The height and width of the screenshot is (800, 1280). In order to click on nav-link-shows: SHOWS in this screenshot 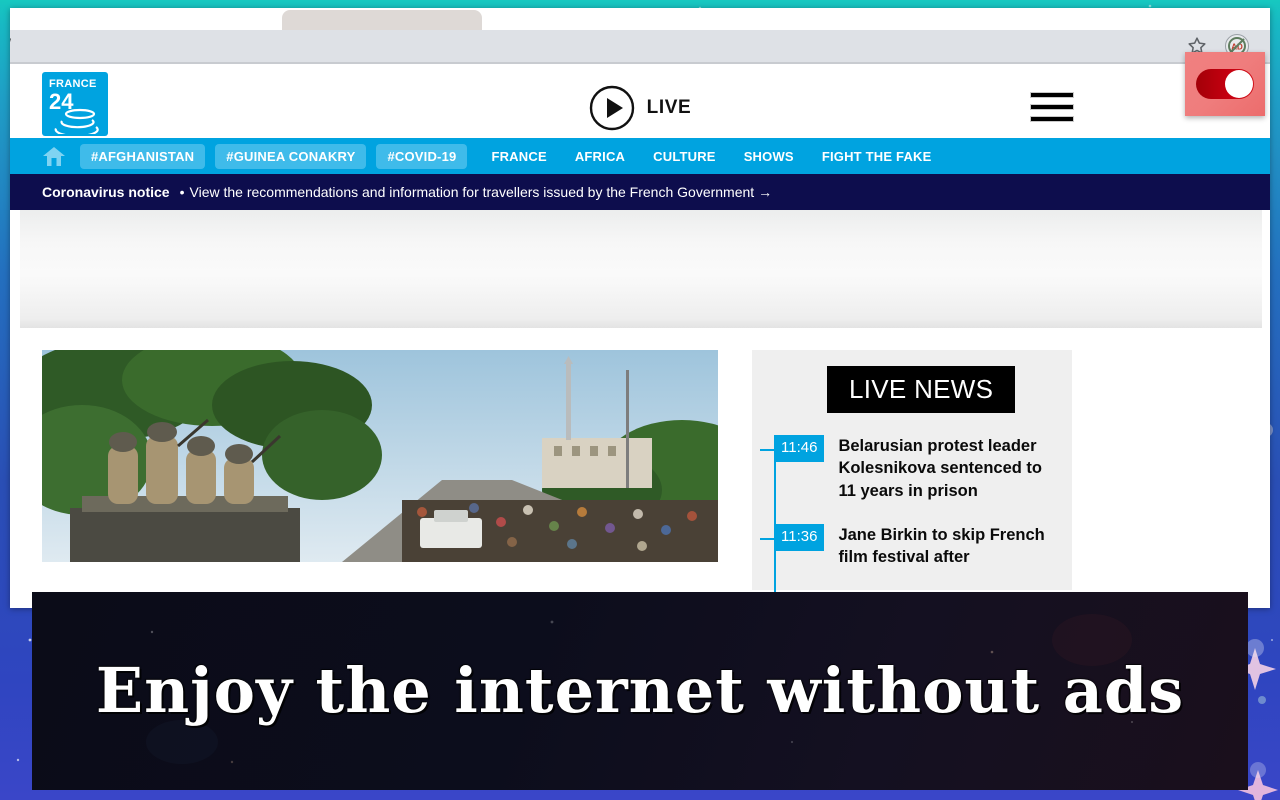, I will do `click(769, 156)`.